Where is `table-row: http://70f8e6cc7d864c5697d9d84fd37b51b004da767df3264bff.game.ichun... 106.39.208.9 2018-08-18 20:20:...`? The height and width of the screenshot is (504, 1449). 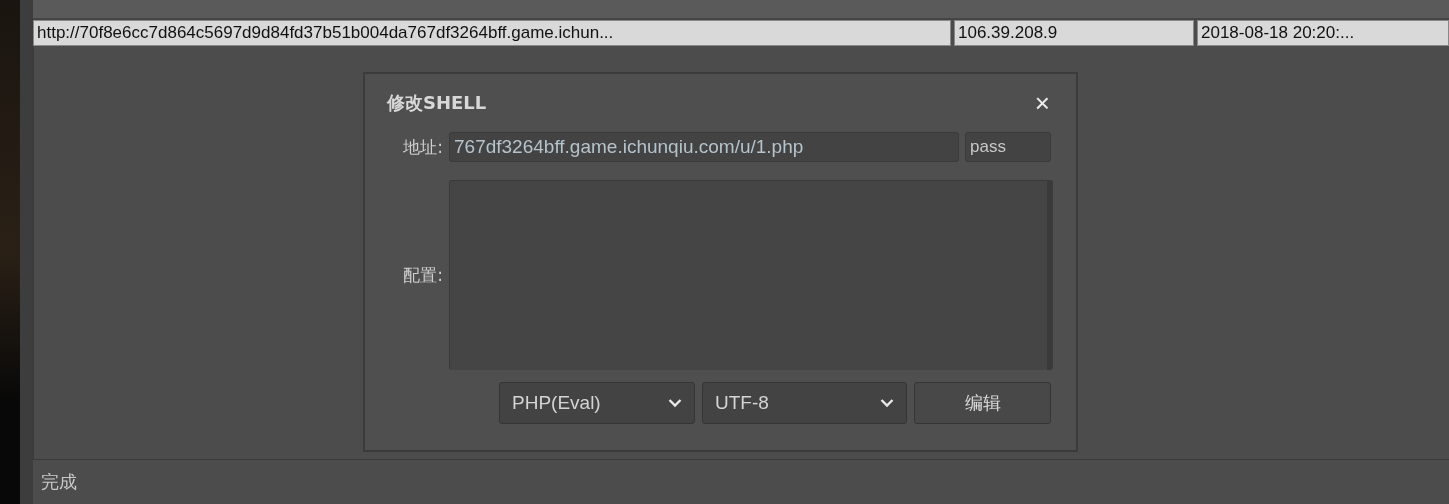 table-row: http://70f8e6cc7d864c5697d9d84fd37b51b004da767df3264bff.game.ichun... 106.39.208.9 2018-08-18 20:20:... is located at coordinates (741, 33).